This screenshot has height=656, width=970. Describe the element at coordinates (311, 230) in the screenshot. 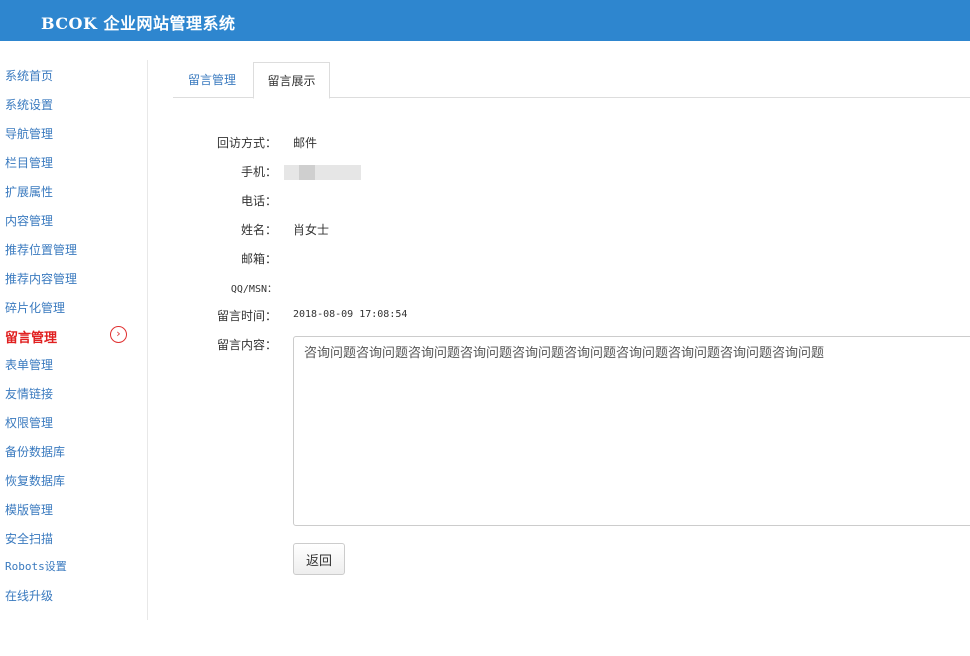

I see `name-value: 肖女士` at that location.